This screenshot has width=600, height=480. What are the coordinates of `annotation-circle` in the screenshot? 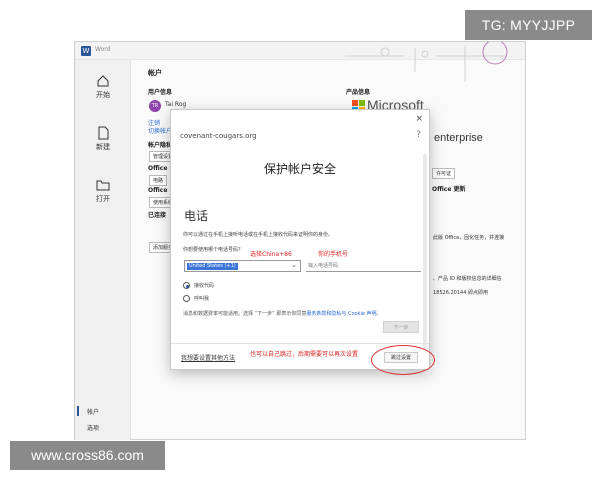 It's located at (403, 360).